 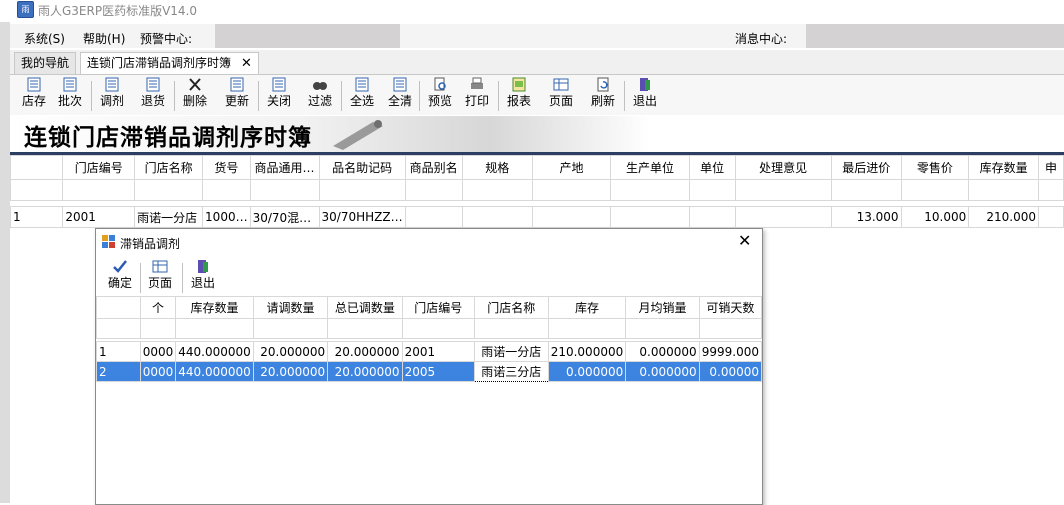 What do you see at coordinates (587, 371) in the screenshot?
I see `cell-stock: 0.000000` at bounding box center [587, 371].